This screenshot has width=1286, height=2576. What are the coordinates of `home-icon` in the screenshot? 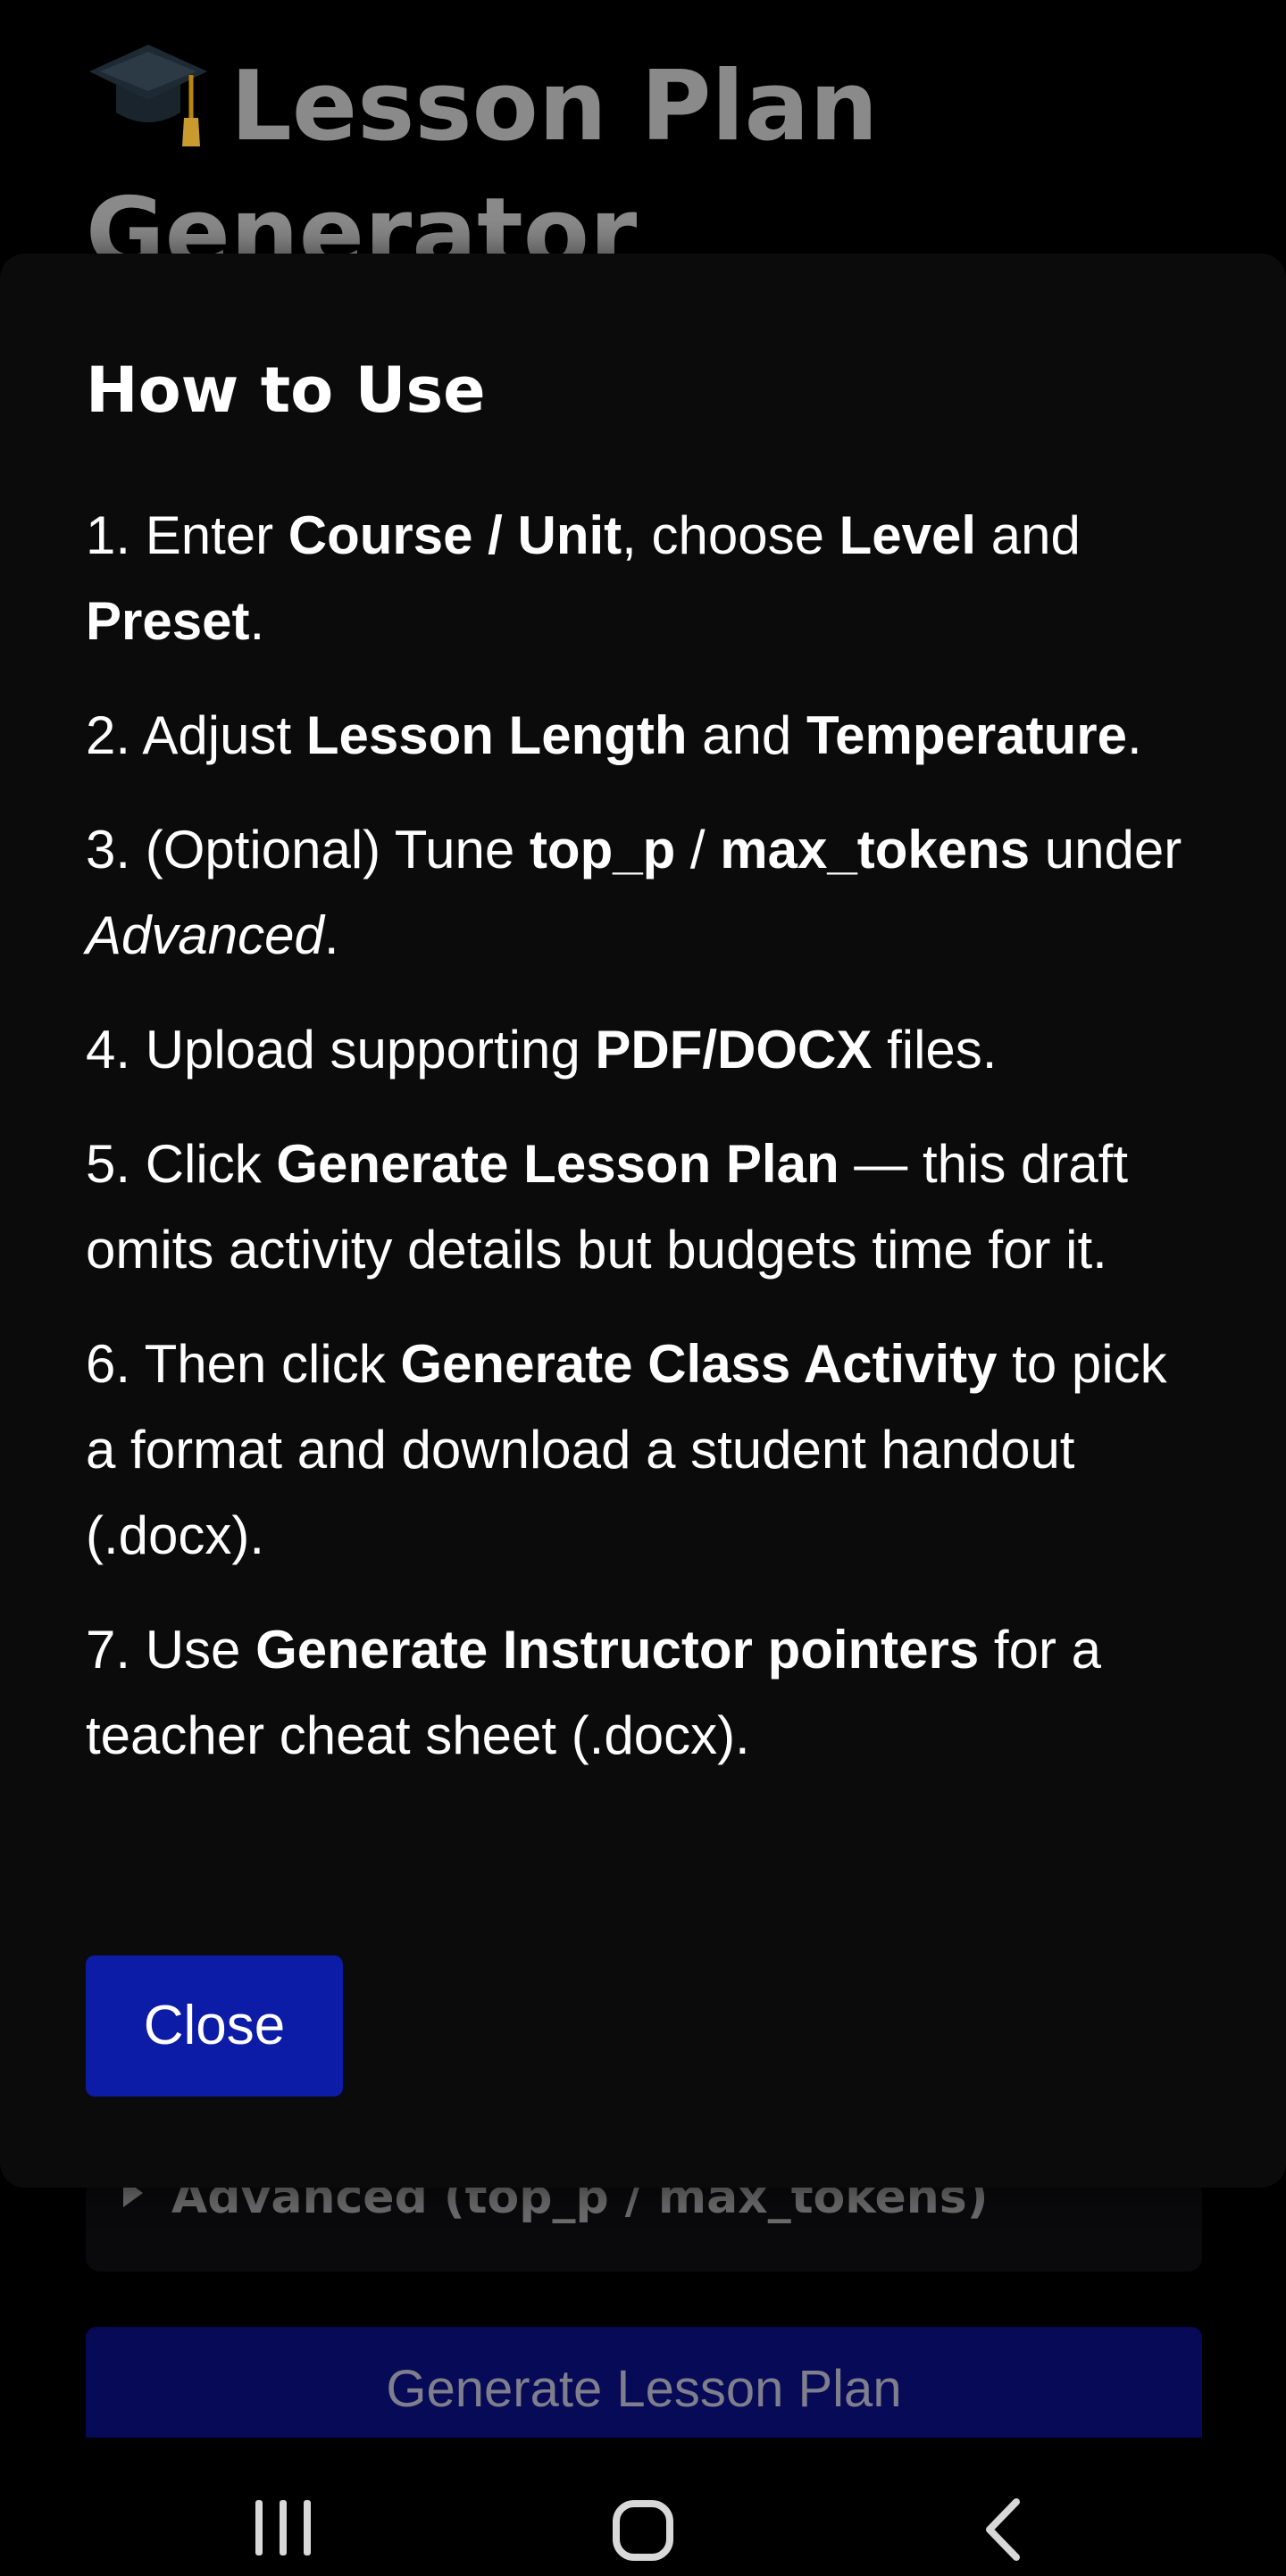 It's located at (643, 2530).